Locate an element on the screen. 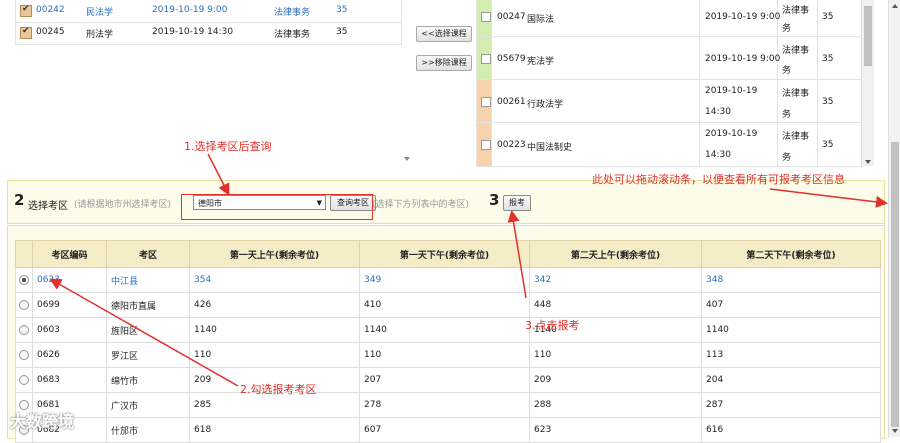 This screenshot has height=443, width=900. arrow-scroll is located at coordinates (828, 198).